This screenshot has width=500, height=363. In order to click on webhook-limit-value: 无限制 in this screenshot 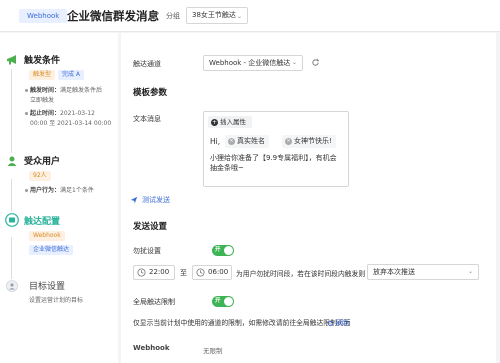, I will do `click(213, 351)`.